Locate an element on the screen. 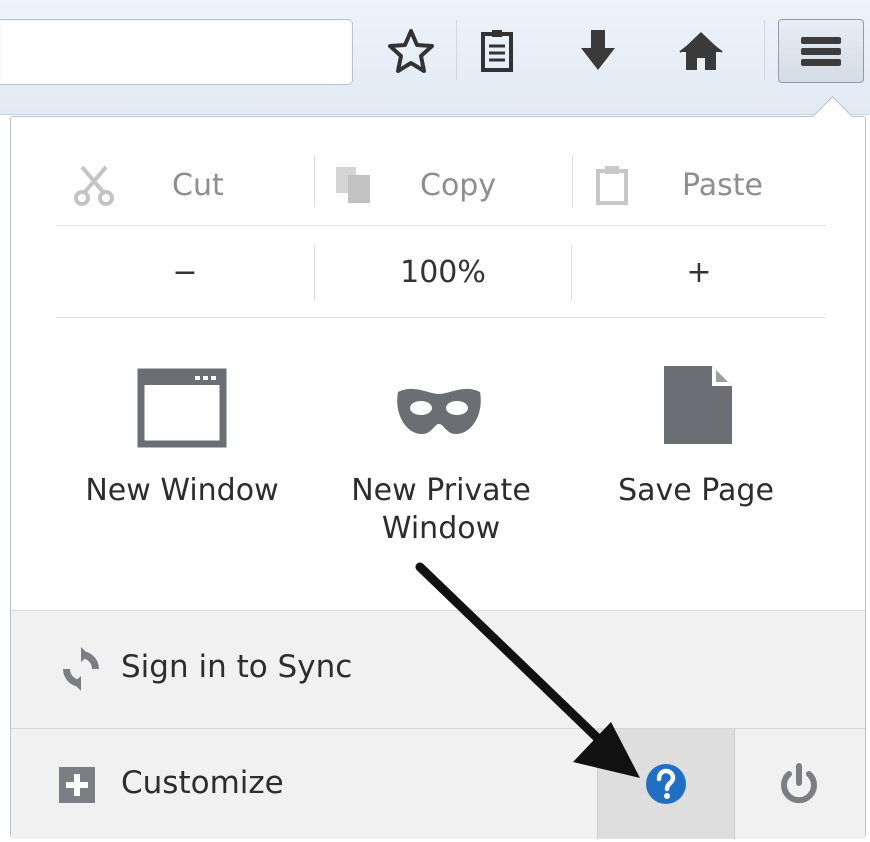  help-icon is located at coordinates (666, 784).